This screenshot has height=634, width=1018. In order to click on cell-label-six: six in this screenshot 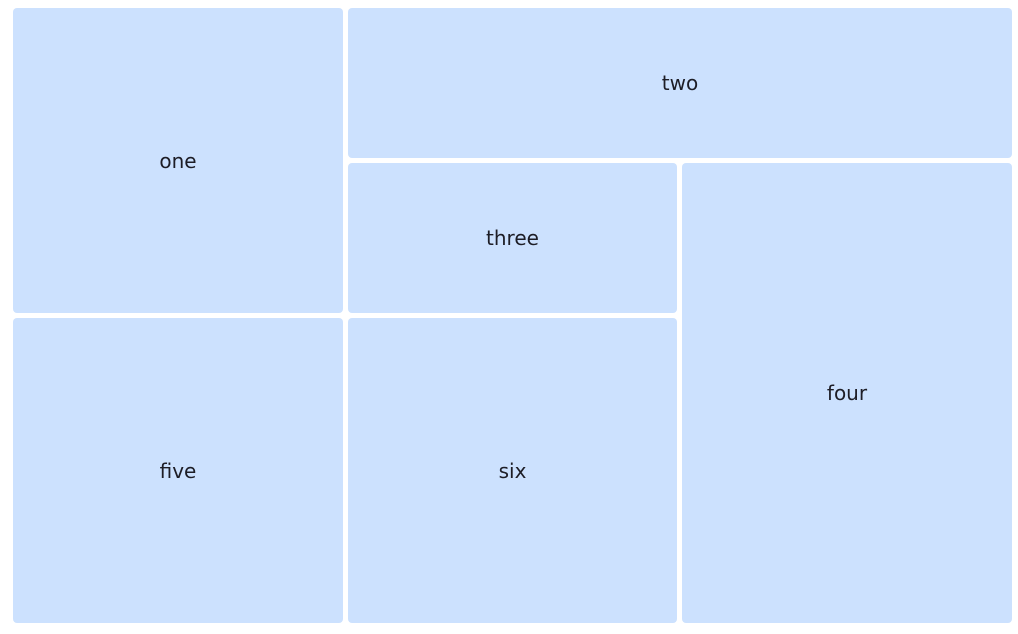, I will do `click(512, 470)`.